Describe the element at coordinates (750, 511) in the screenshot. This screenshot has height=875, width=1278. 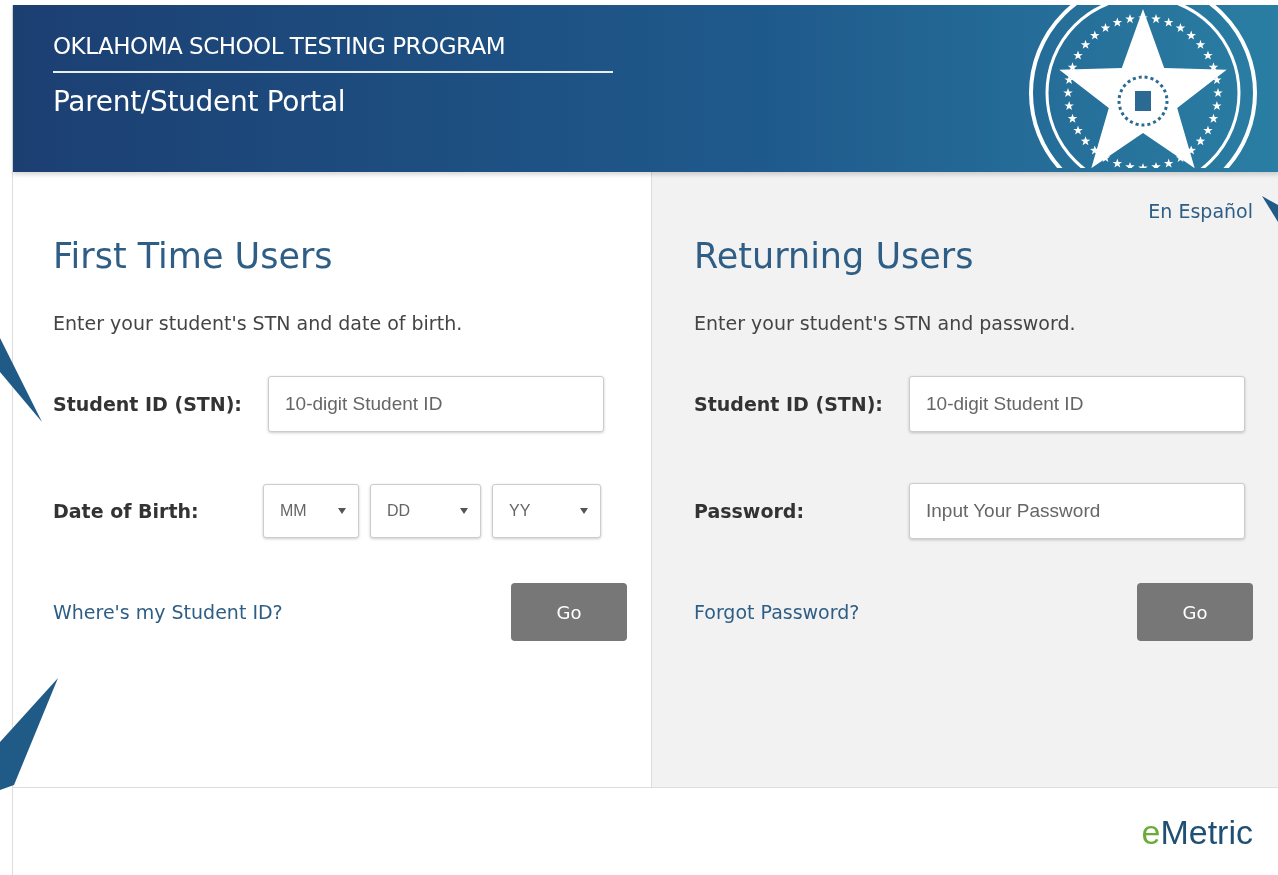
I see `field-label: Password:` at that location.